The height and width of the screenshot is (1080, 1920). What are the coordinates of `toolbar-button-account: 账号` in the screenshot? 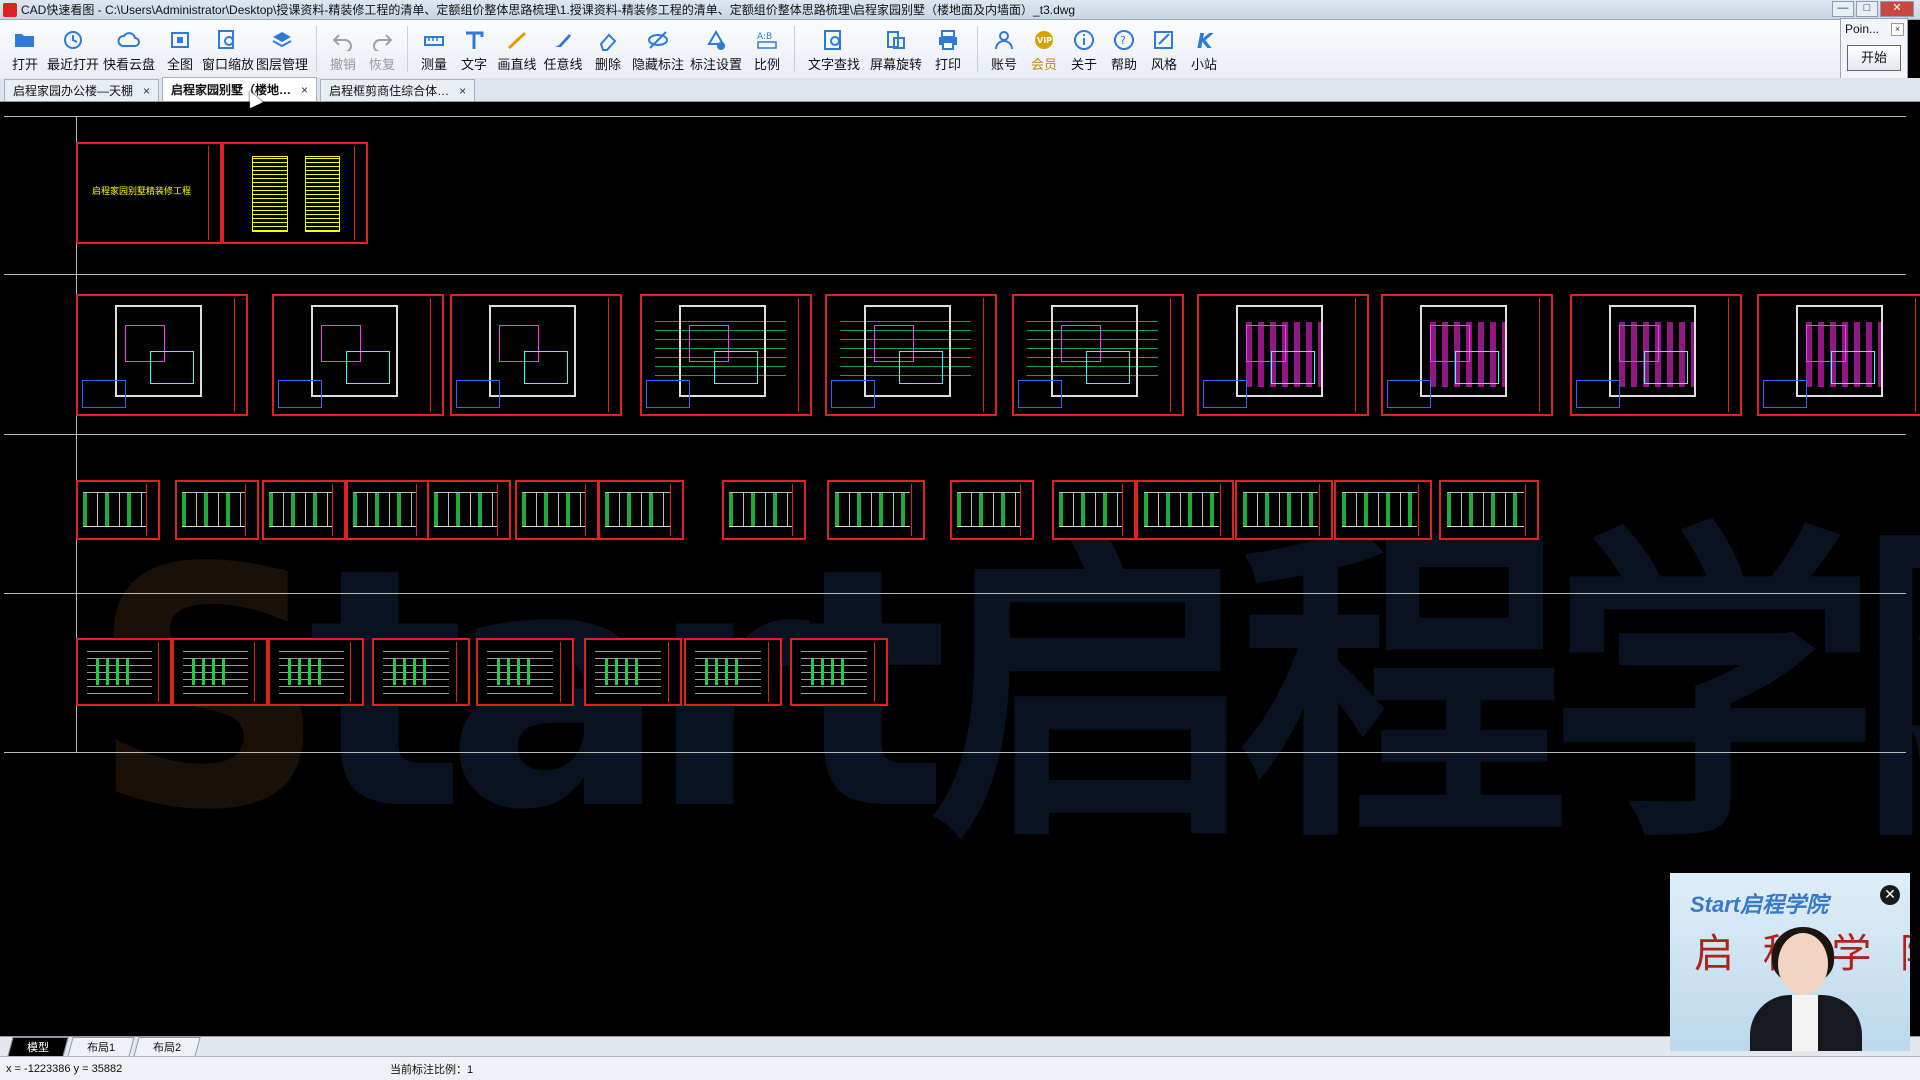 It's located at (1004, 48).